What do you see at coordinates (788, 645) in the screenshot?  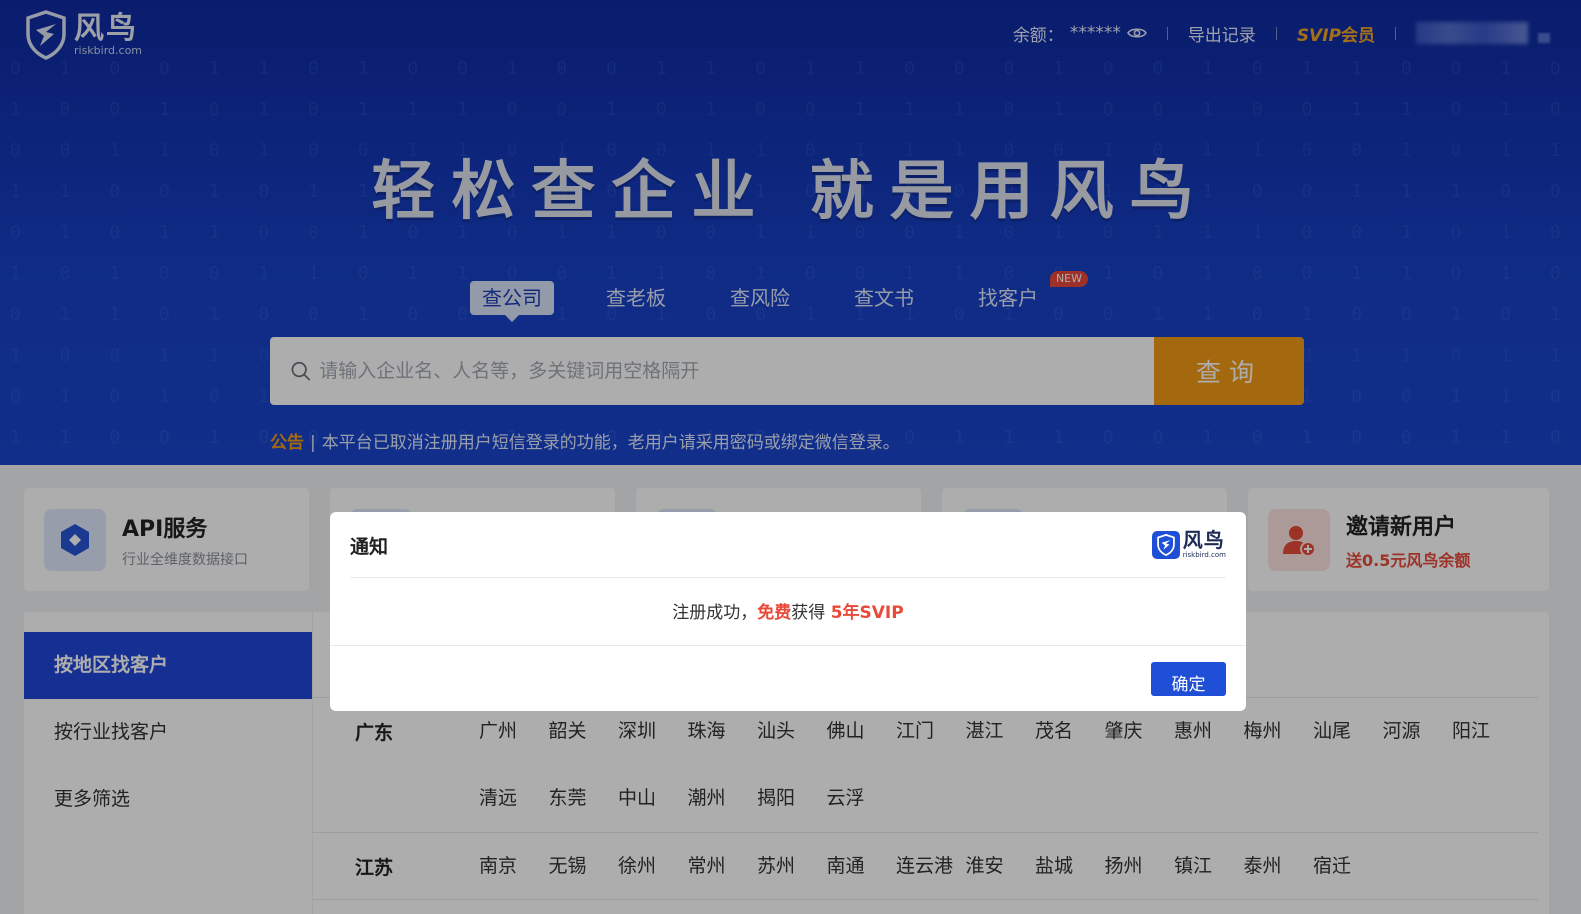 I see `dialog-footer-divider` at bounding box center [788, 645].